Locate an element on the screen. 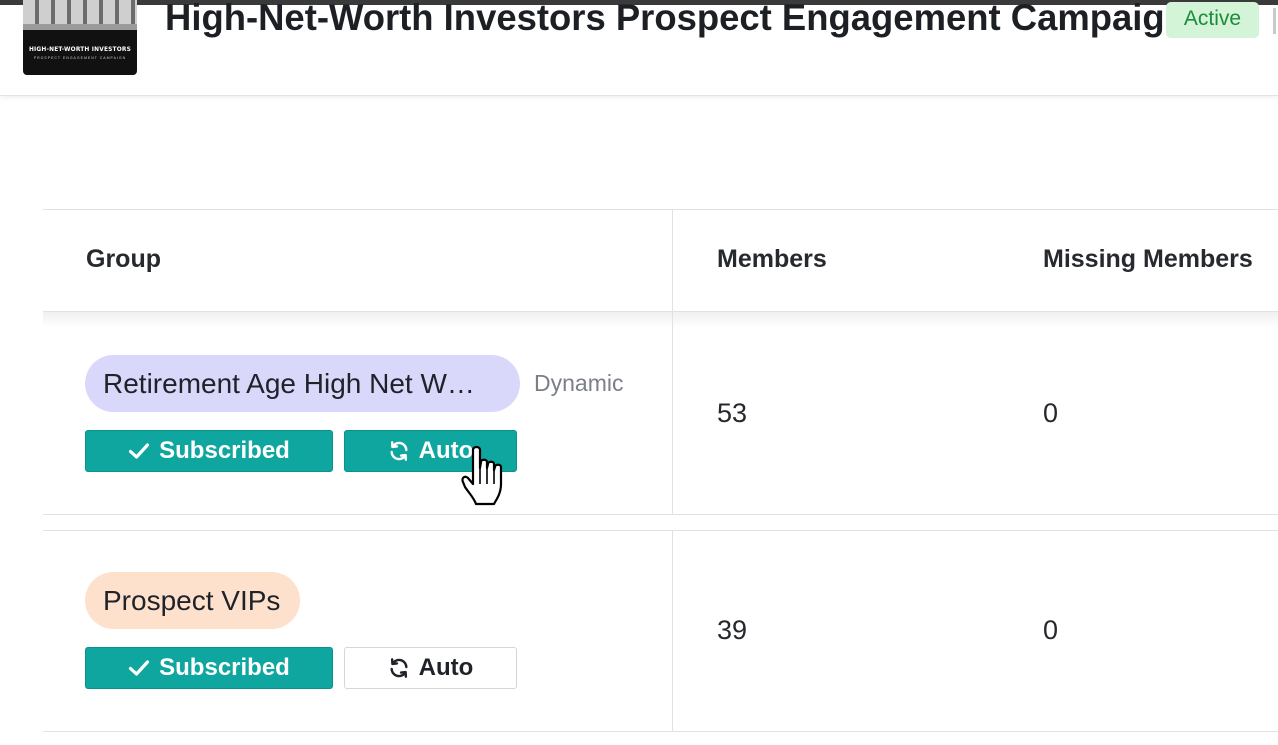  logo-title: HIGH-NET-WORTH INVESTORS is located at coordinates (80, 49).